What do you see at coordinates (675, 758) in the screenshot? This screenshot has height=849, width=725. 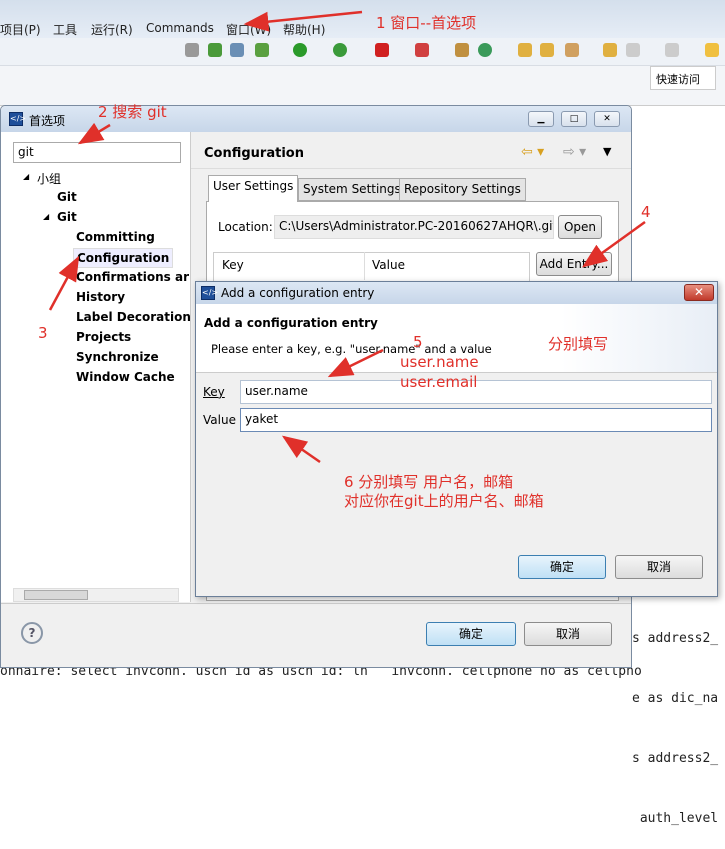 I see `code-line: s address2_` at bounding box center [675, 758].